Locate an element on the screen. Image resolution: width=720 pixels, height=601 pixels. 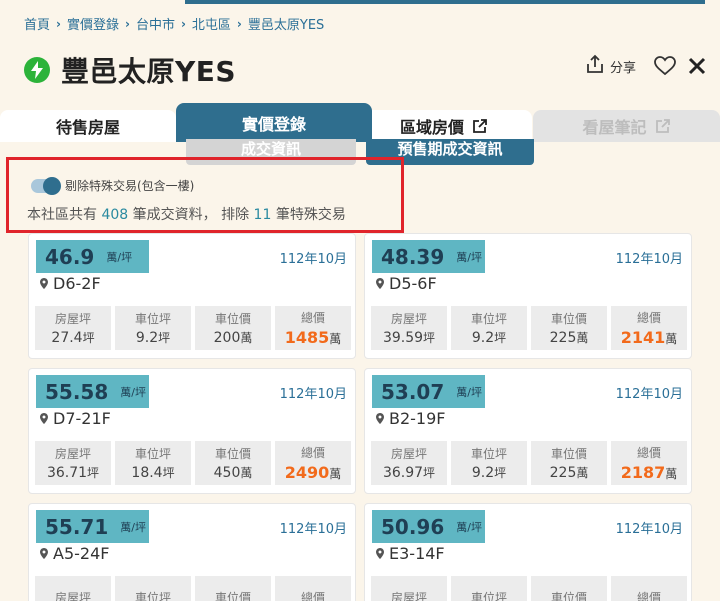
tab-for-sale: 待售房屋 is located at coordinates (88, 126).